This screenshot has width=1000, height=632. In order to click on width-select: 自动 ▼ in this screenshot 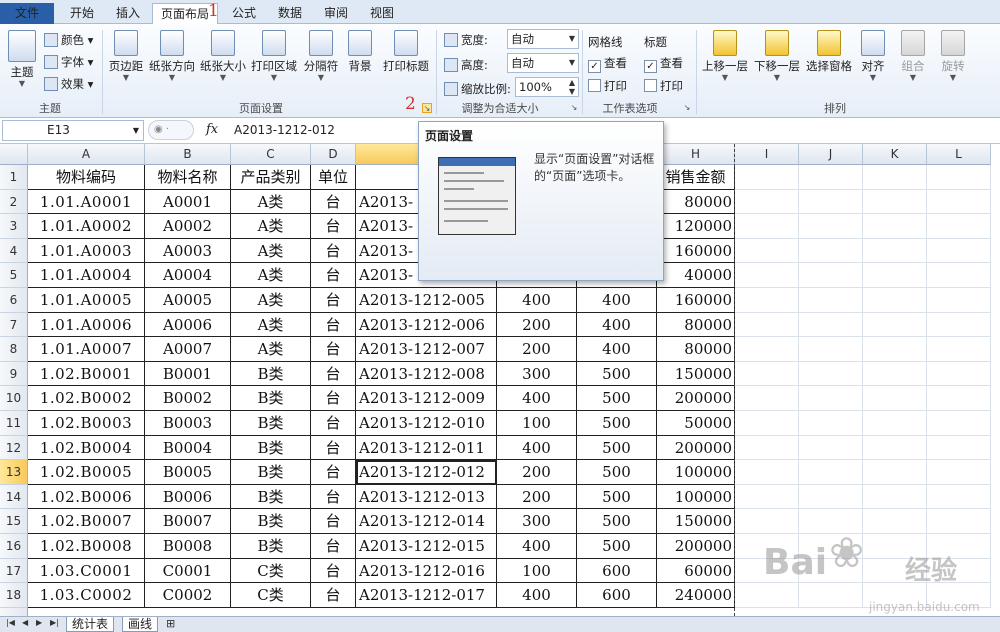, I will do `click(543, 39)`.